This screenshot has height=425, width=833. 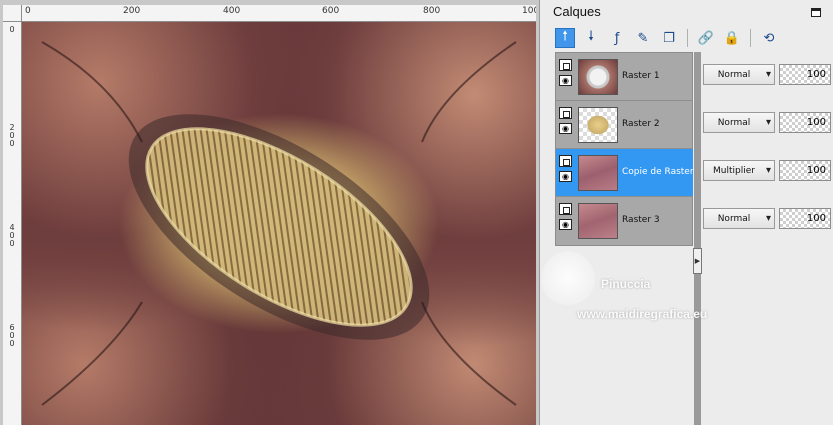 What do you see at coordinates (642, 314) in the screenshot?
I see `watermark-url: www.maidiregrafica.eu` at bounding box center [642, 314].